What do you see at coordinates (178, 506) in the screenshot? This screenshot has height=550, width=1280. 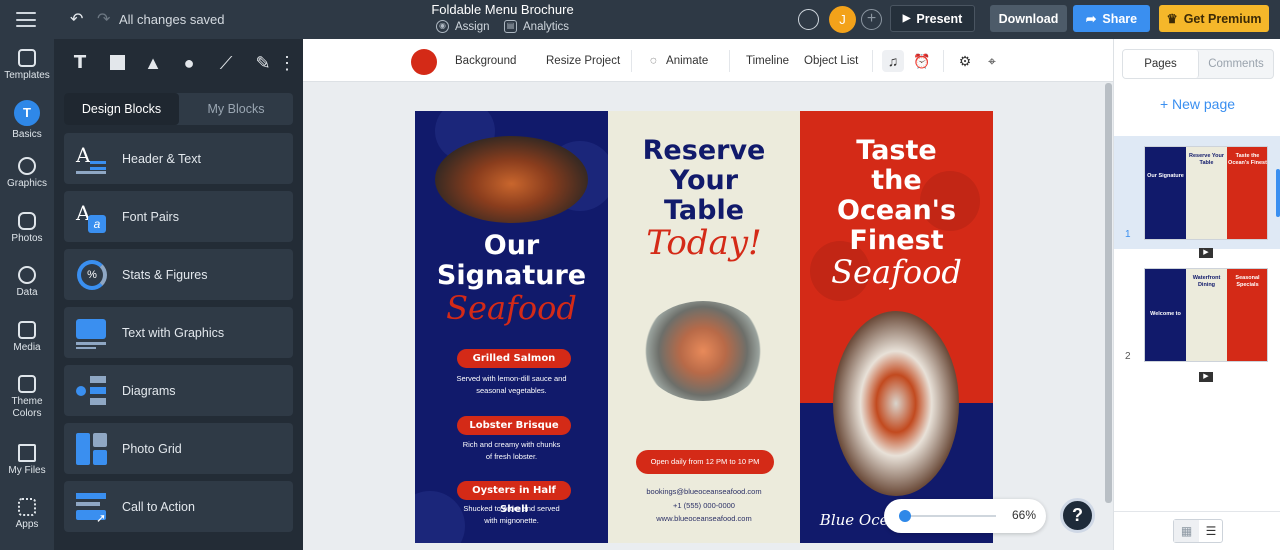 I see `block-call-to-action: ➚ Call to Action` at bounding box center [178, 506].